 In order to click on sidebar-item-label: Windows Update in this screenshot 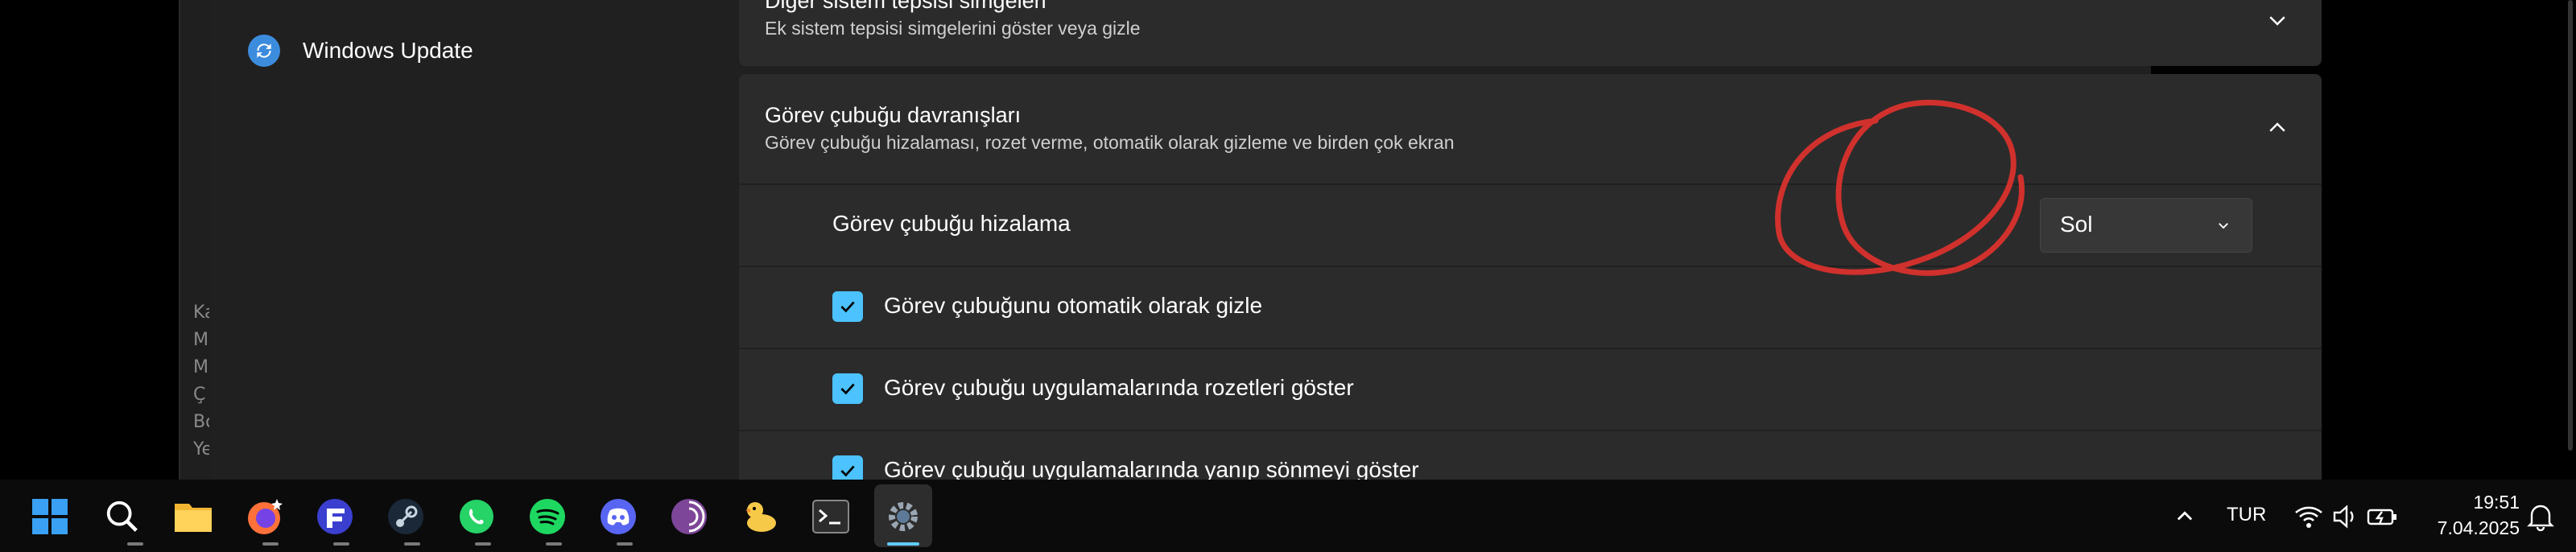, I will do `click(388, 50)`.